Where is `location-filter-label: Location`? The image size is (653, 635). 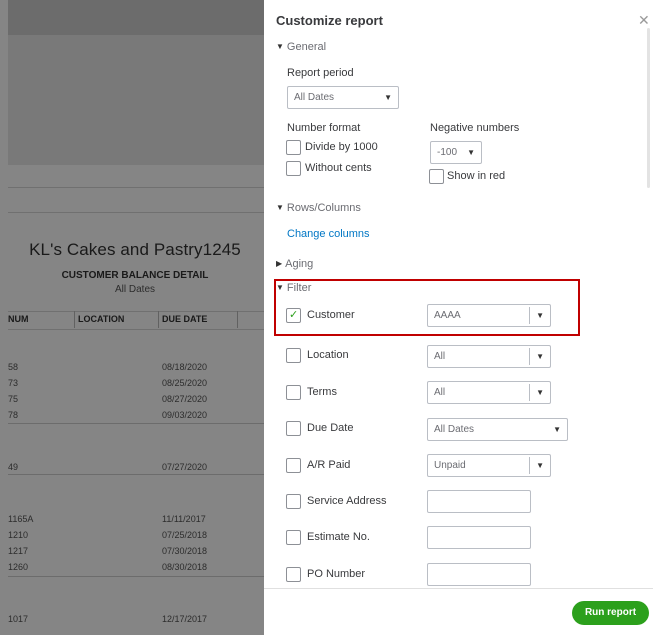 location-filter-label: Location is located at coordinates (328, 355).